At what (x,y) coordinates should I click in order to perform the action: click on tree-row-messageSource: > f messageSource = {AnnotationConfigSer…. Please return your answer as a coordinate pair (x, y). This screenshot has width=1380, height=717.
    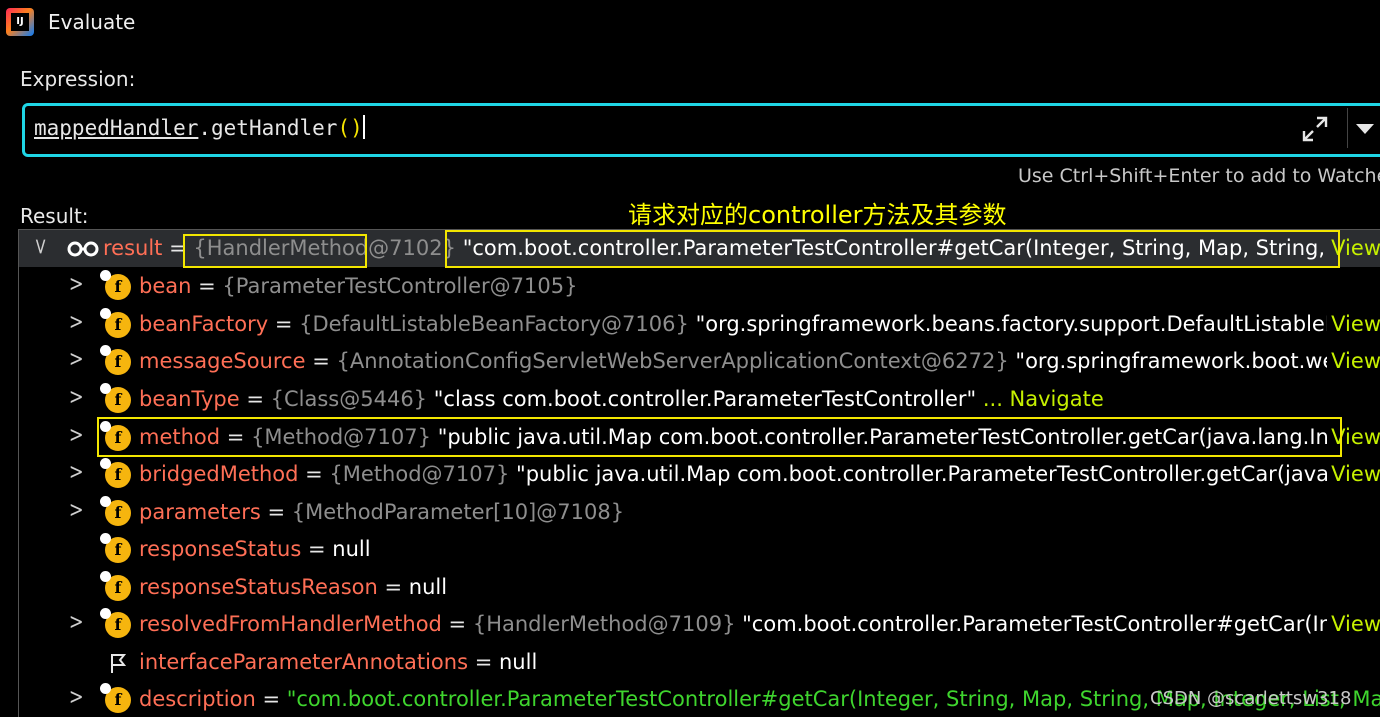
    Looking at the image, I should click on (699, 361).